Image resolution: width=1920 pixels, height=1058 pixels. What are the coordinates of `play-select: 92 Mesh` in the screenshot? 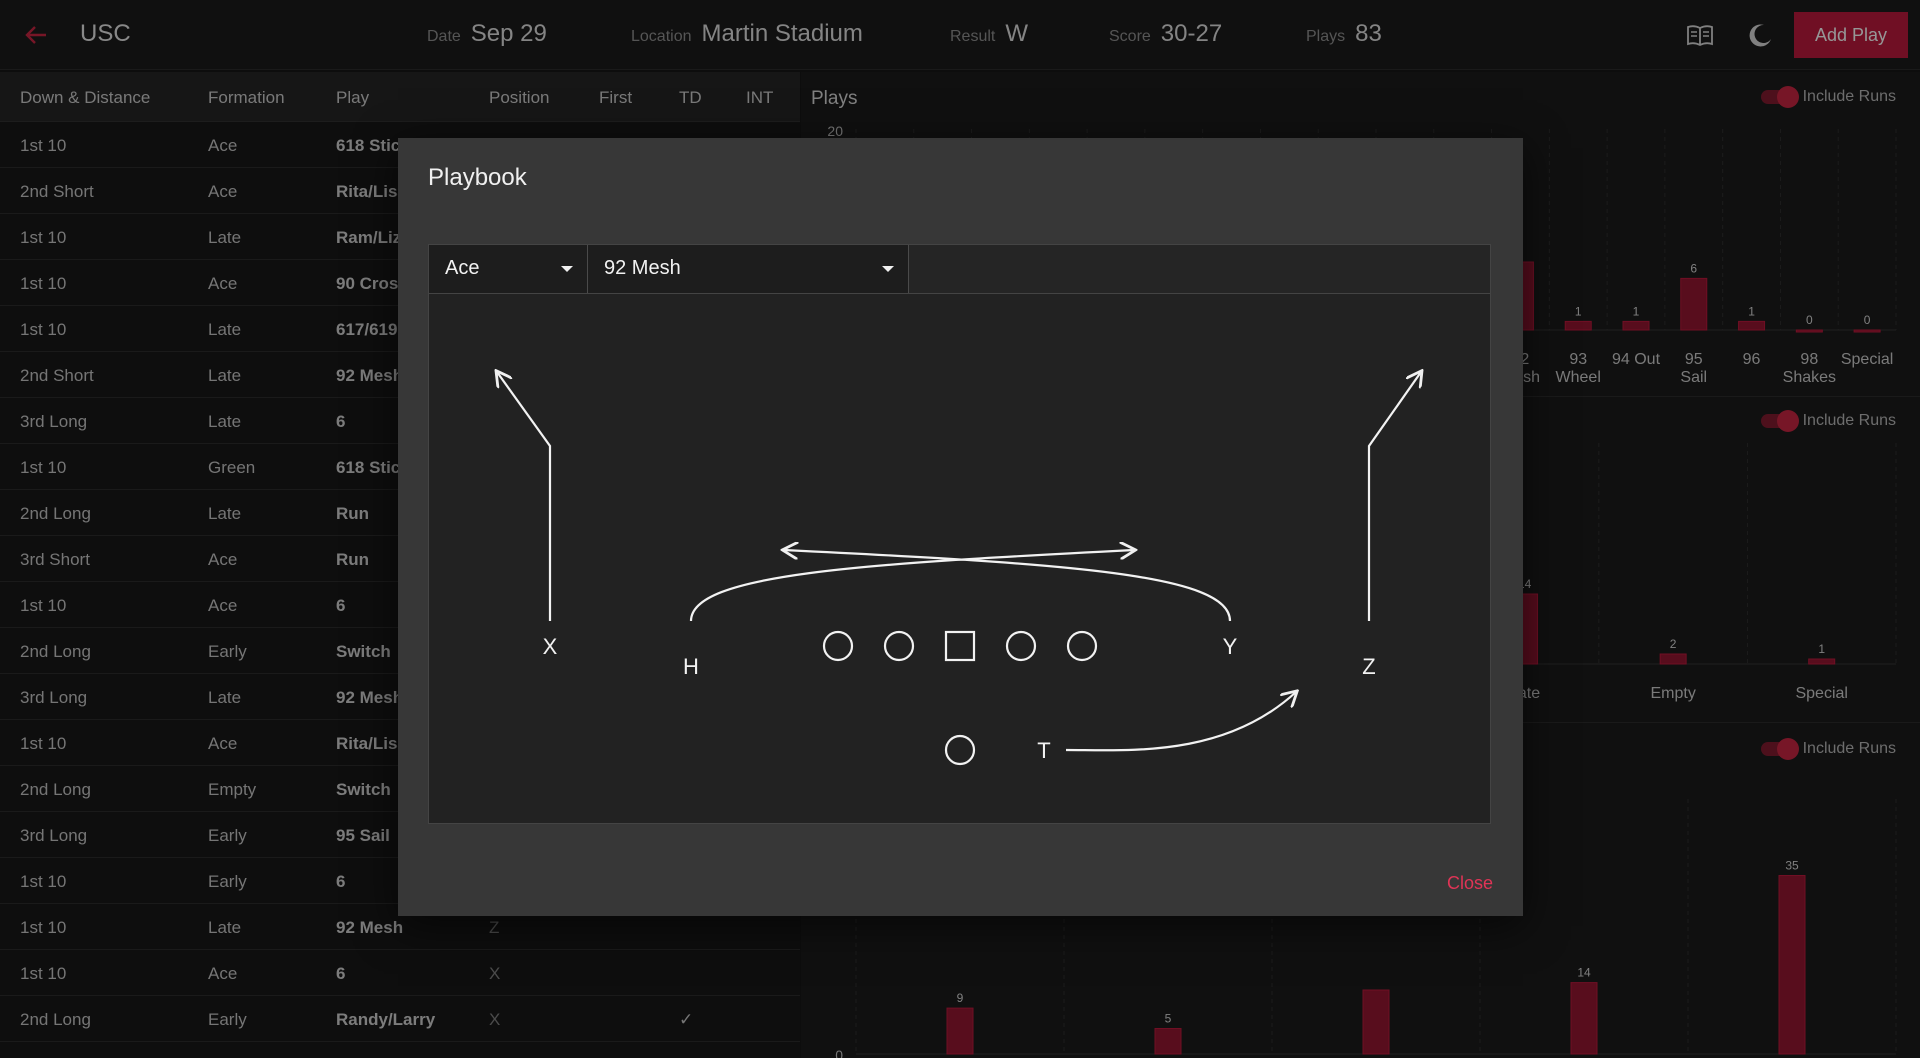 It's located at (748, 269).